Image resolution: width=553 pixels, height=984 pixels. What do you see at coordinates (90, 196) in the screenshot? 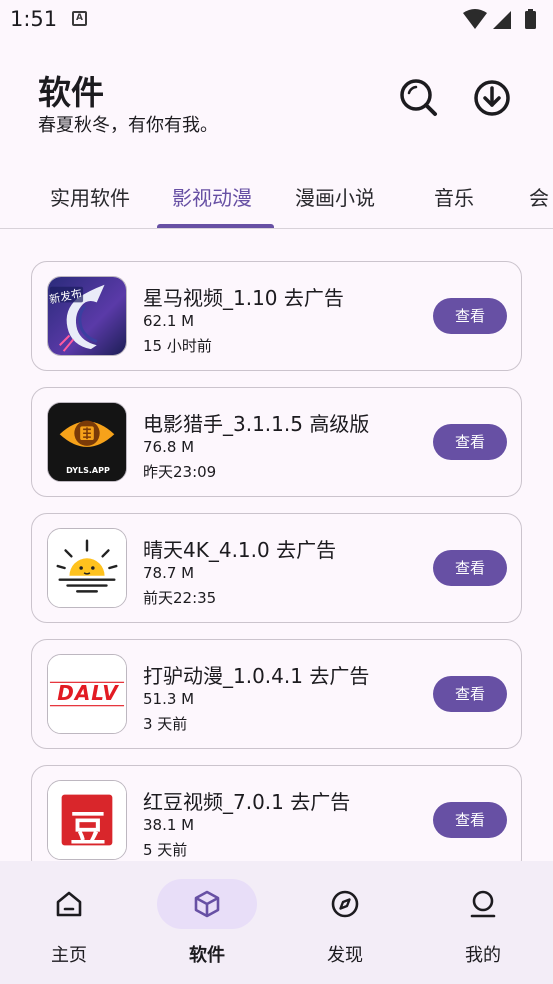
I see `tab-utility-software: 实用软件` at bounding box center [90, 196].